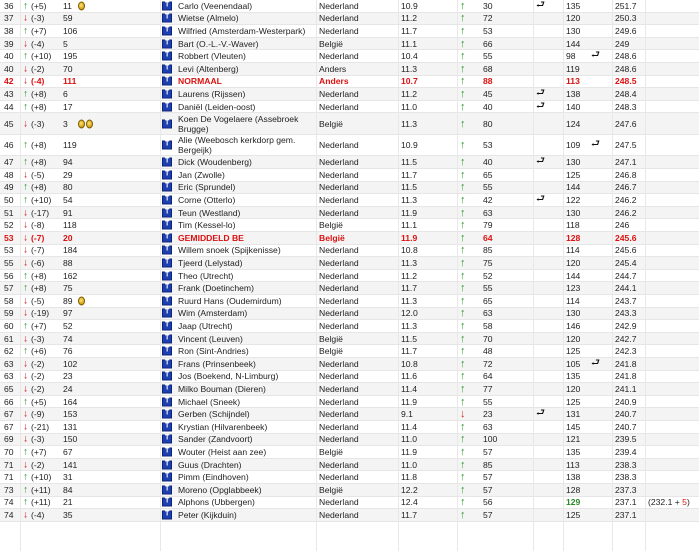 The height and width of the screenshot is (551, 699). Describe the element at coordinates (207, 515) in the screenshot. I see `player-name: Peter (Kijkduin)` at that location.